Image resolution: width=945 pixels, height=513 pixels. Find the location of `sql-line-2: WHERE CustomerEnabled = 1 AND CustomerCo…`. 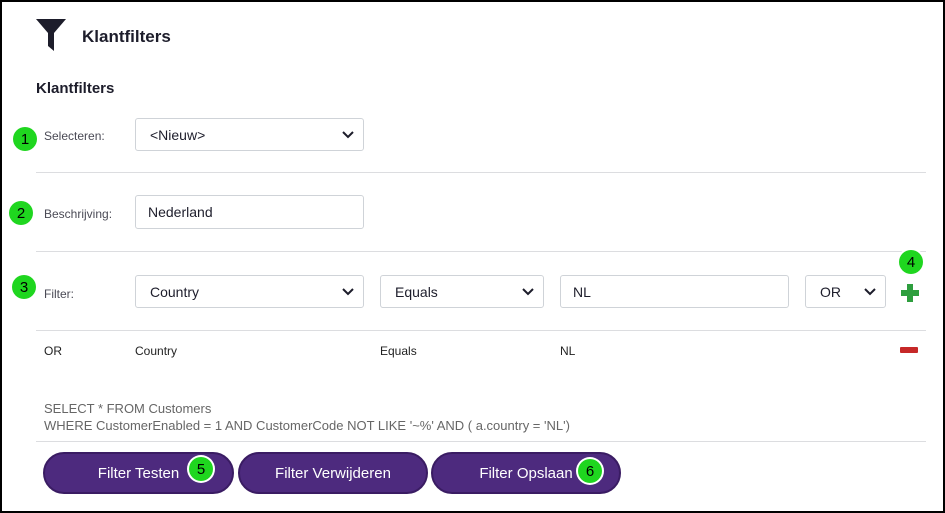

sql-line-2: WHERE CustomerEnabled = 1 AND CustomerCo… is located at coordinates (307, 425).